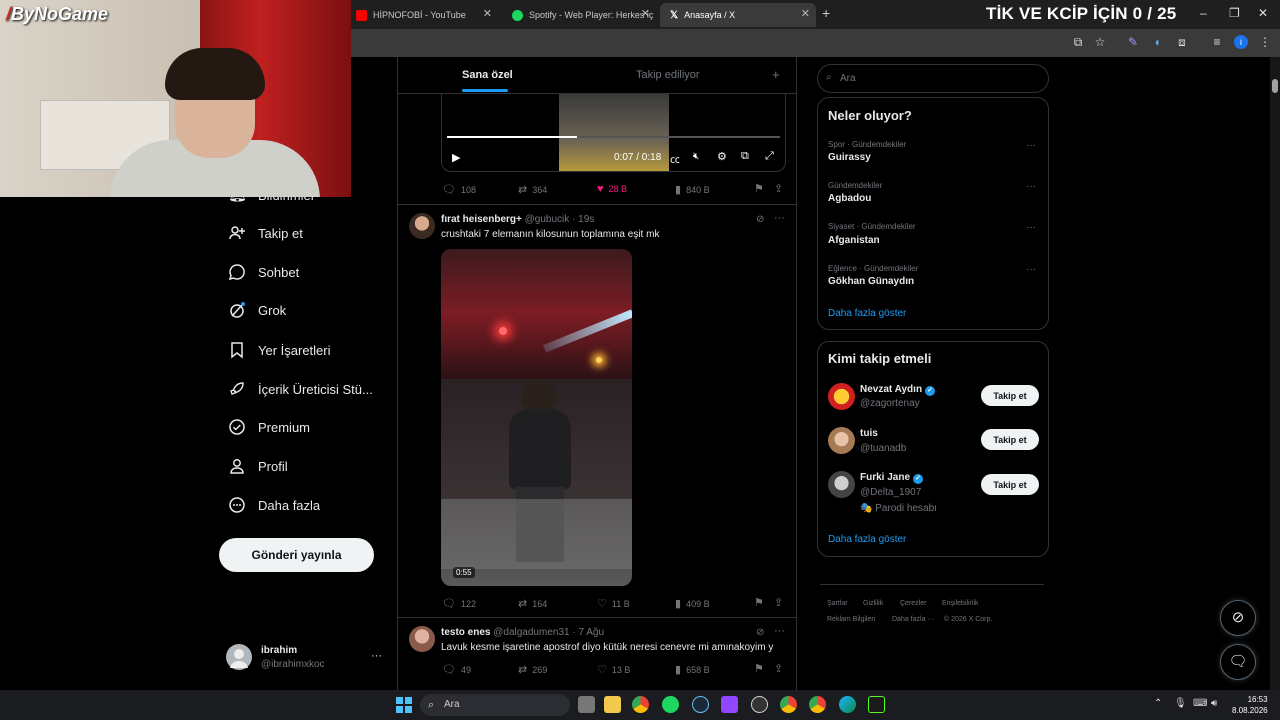 This screenshot has height=720, width=1280. What do you see at coordinates (257, 310) in the screenshot?
I see `sidebar-item-grok: Grok` at bounding box center [257, 310].